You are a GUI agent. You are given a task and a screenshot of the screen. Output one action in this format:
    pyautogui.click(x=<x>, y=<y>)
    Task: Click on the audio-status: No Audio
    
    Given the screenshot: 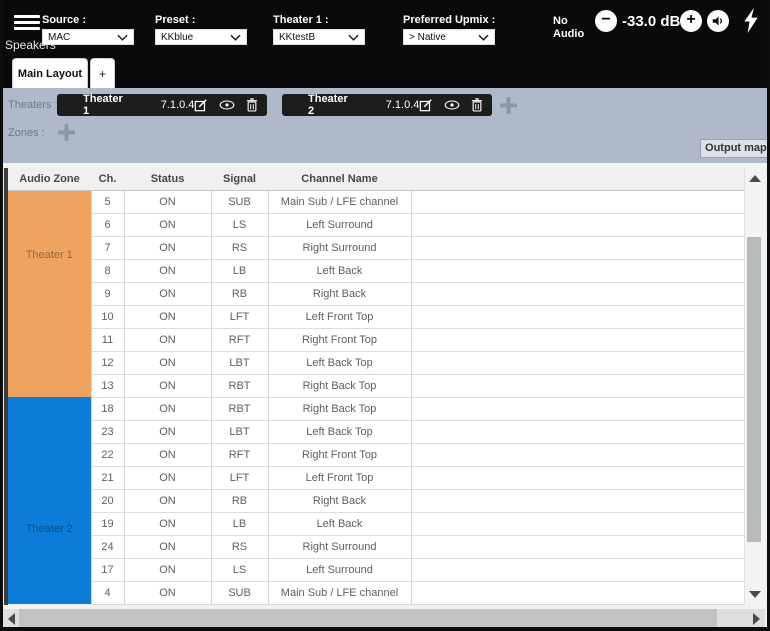 What is the action you would take?
    pyautogui.click(x=569, y=27)
    